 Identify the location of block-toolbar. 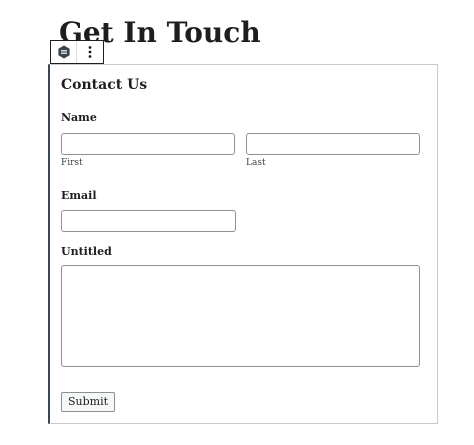
(77, 52).